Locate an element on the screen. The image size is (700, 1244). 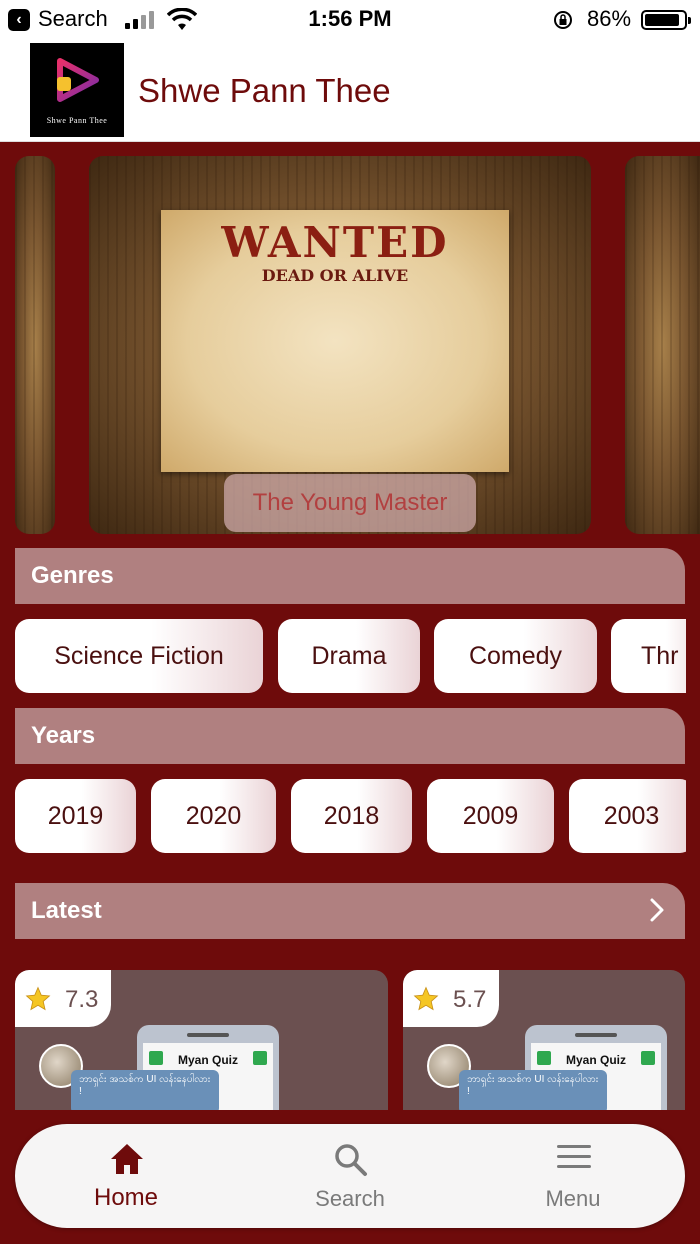
bottom-navigation: Home Search Menu is located at coordinates (350, 1176).